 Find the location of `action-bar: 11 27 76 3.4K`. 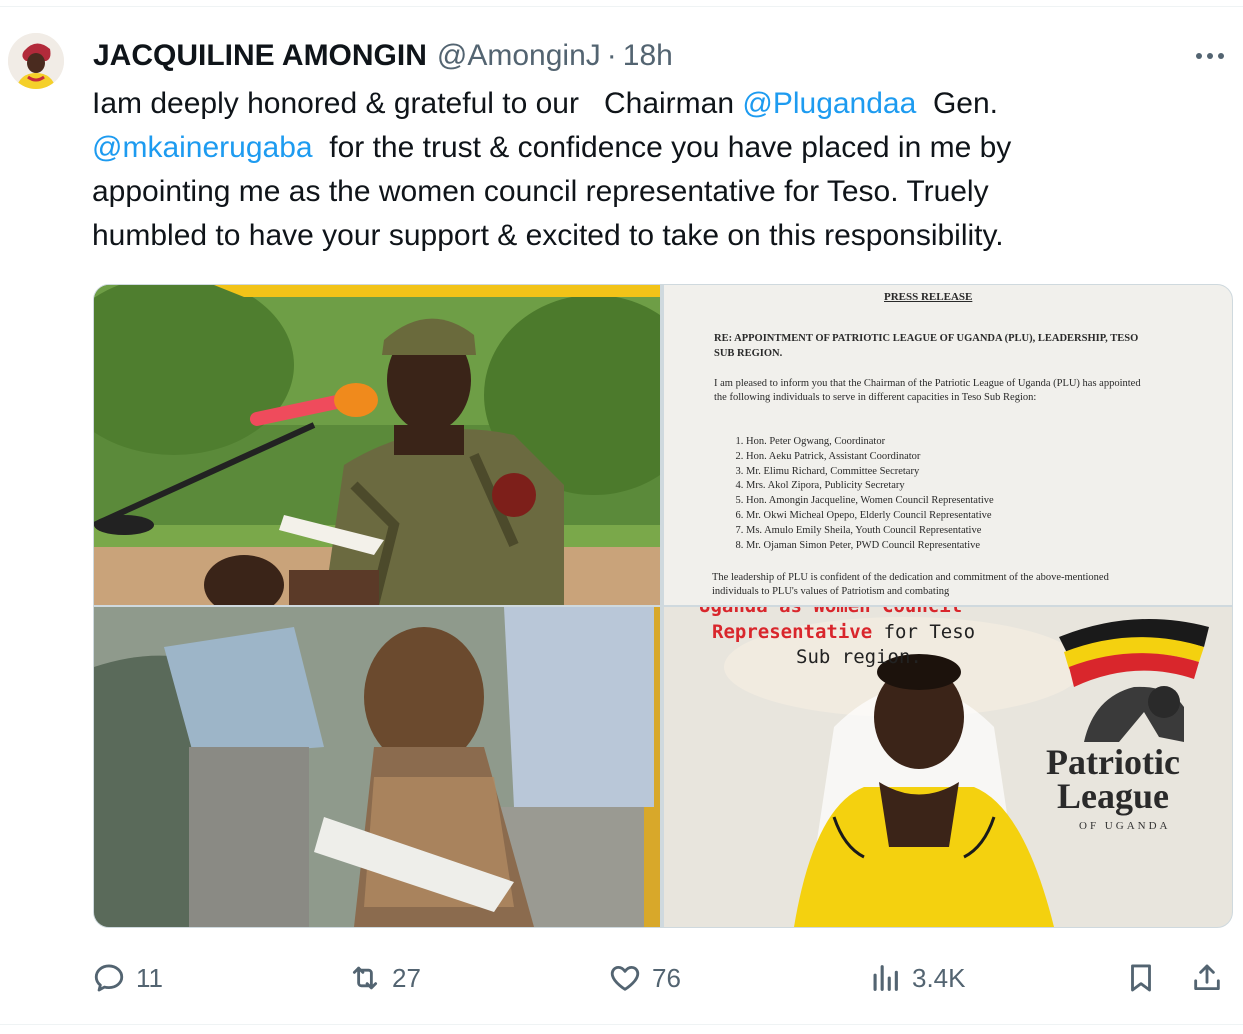

action-bar: 11 27 76 3.4K is located at coordinates (621, 978).